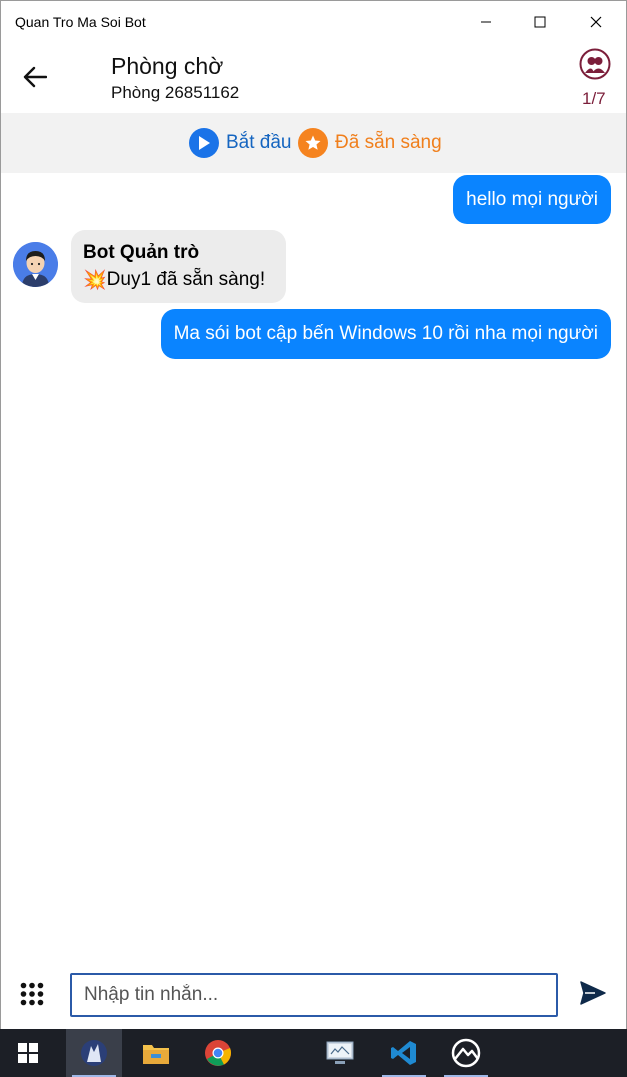 The height and width of the screenshot is (1077, 627). I want to click on ready-label: Đã sẵn sàng, so click(388, 142).